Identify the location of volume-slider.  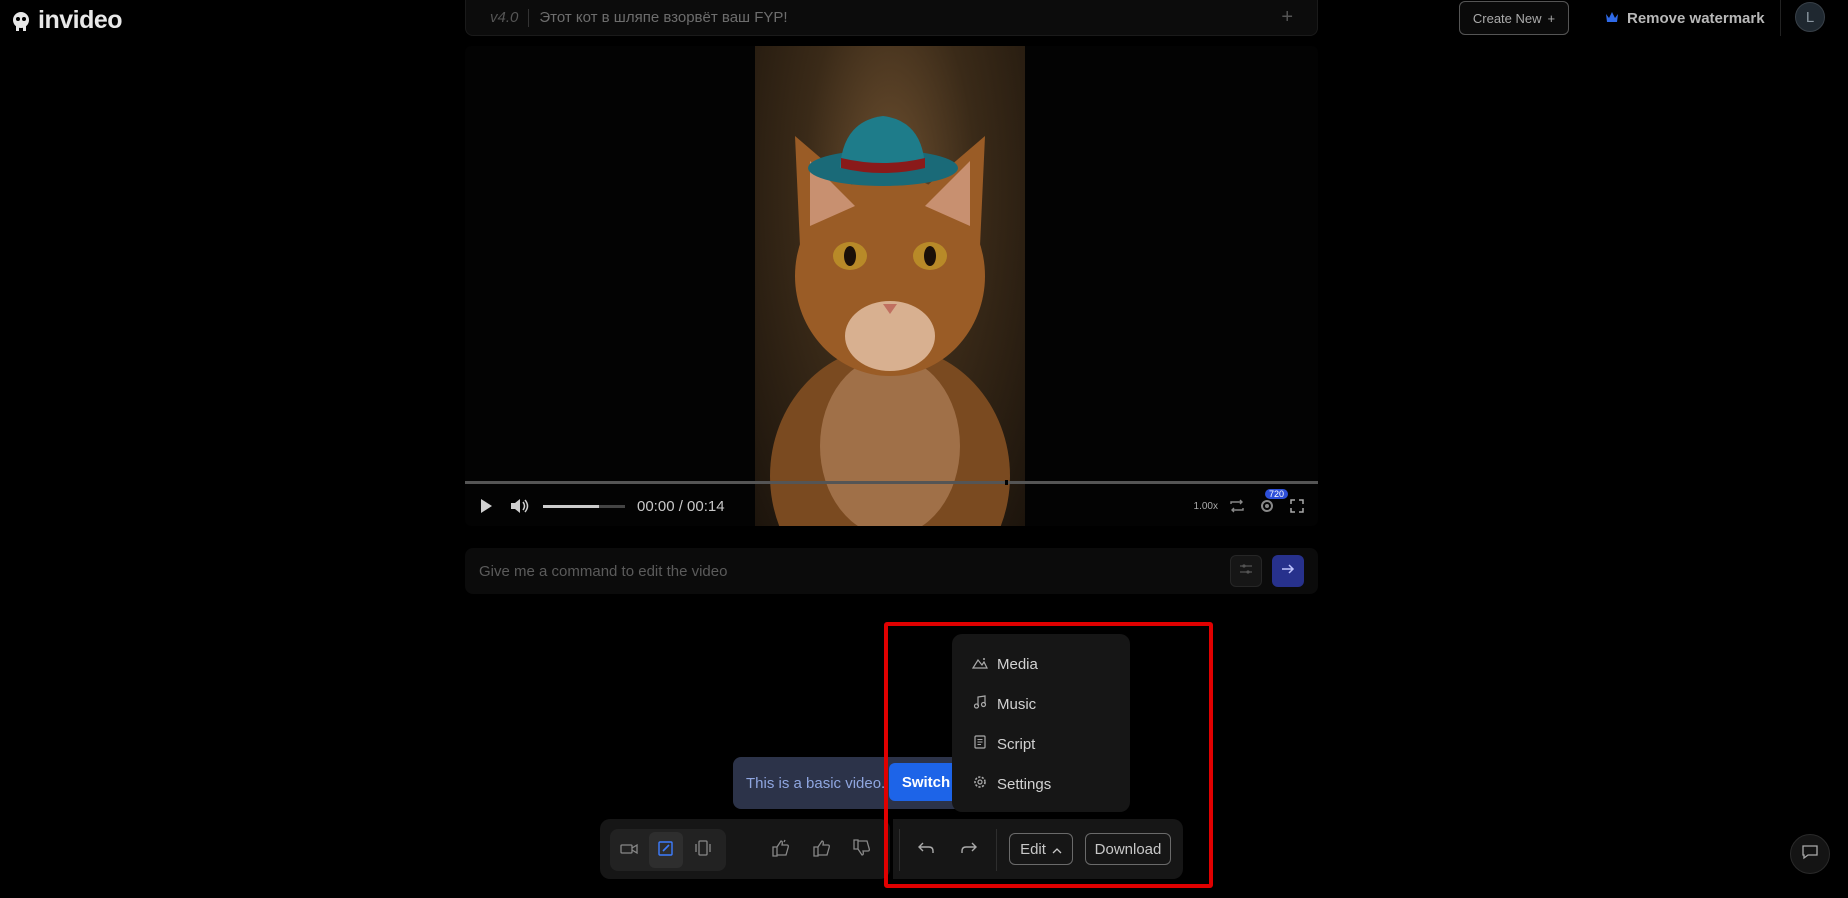
(584, 506).